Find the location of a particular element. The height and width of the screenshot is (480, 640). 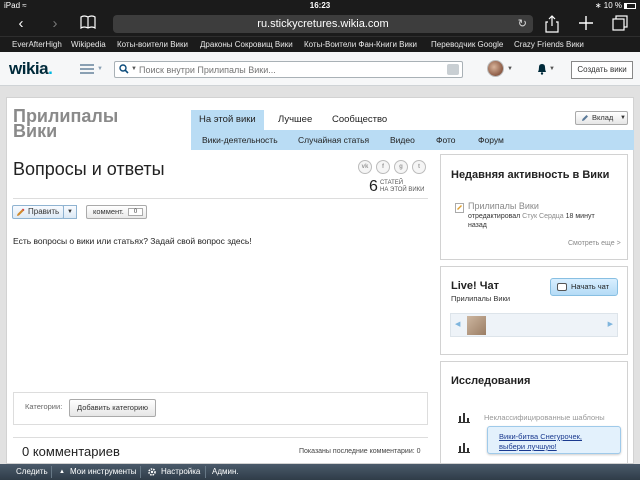

see-more-link: Смотреть еще > is located at coordinates (594, 243).